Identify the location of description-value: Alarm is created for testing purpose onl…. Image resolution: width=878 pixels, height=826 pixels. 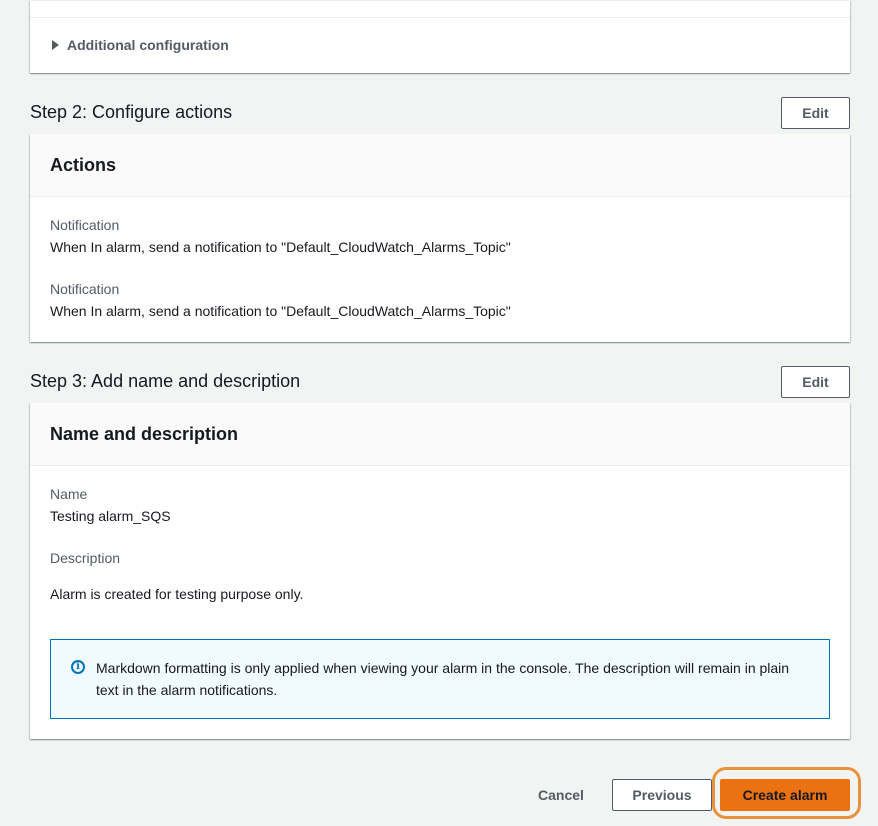
(177, 594).